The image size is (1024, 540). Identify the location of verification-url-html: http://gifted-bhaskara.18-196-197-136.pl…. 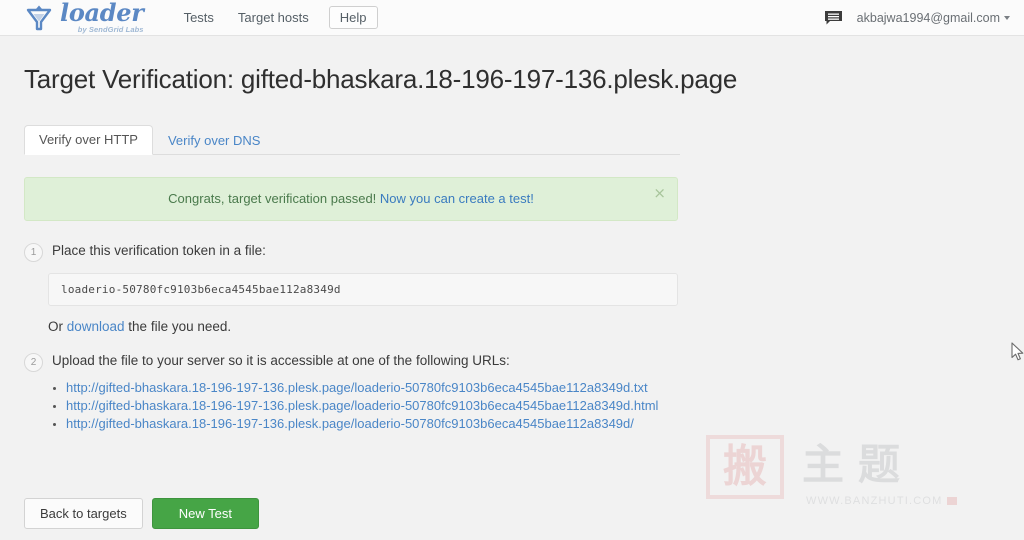
(362, 405).